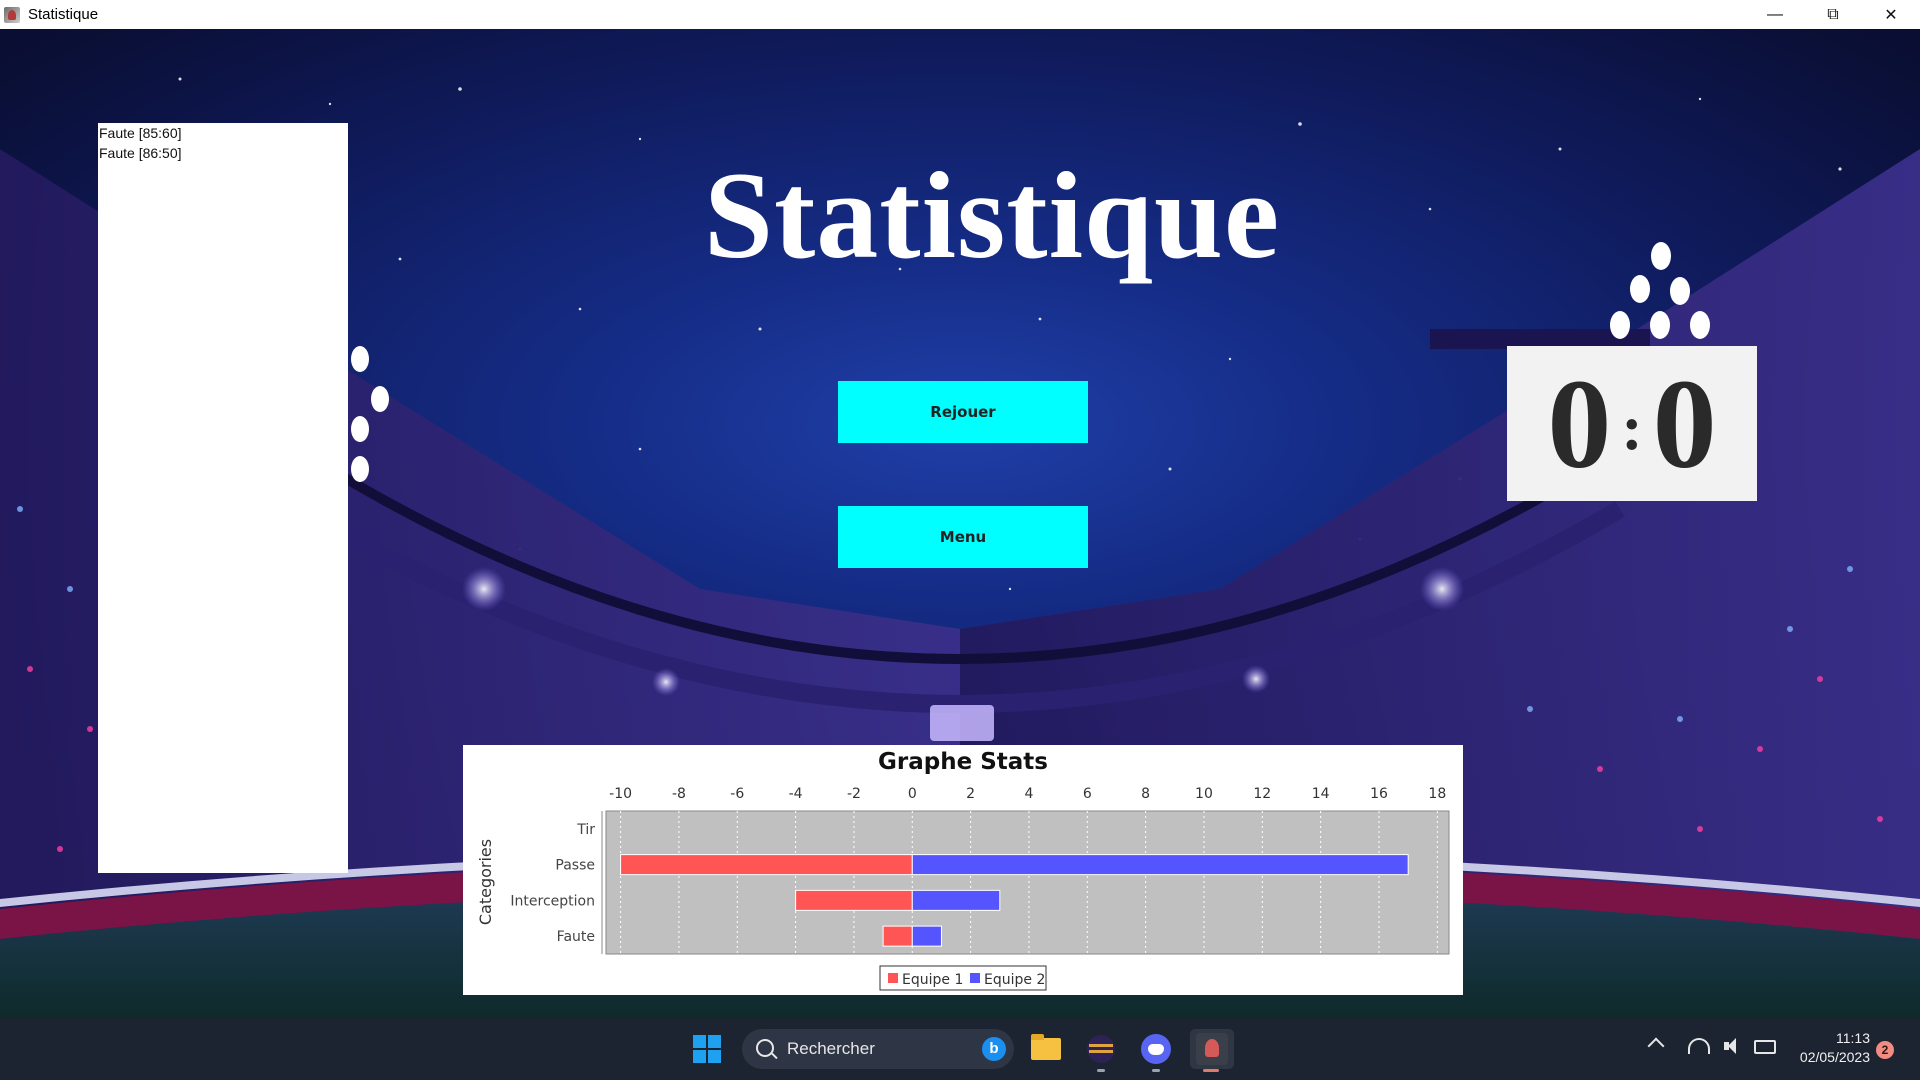  Describe the element at coordinates (1684, 423) in the screenshot. I see `score-team2: 0` at that location.